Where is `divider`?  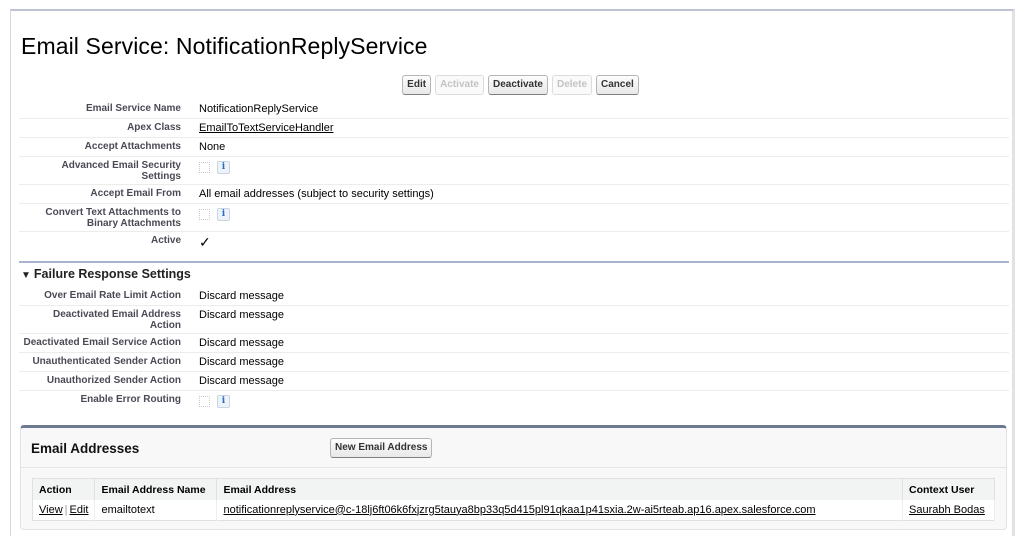
divider is located at coordinates (513, 467).